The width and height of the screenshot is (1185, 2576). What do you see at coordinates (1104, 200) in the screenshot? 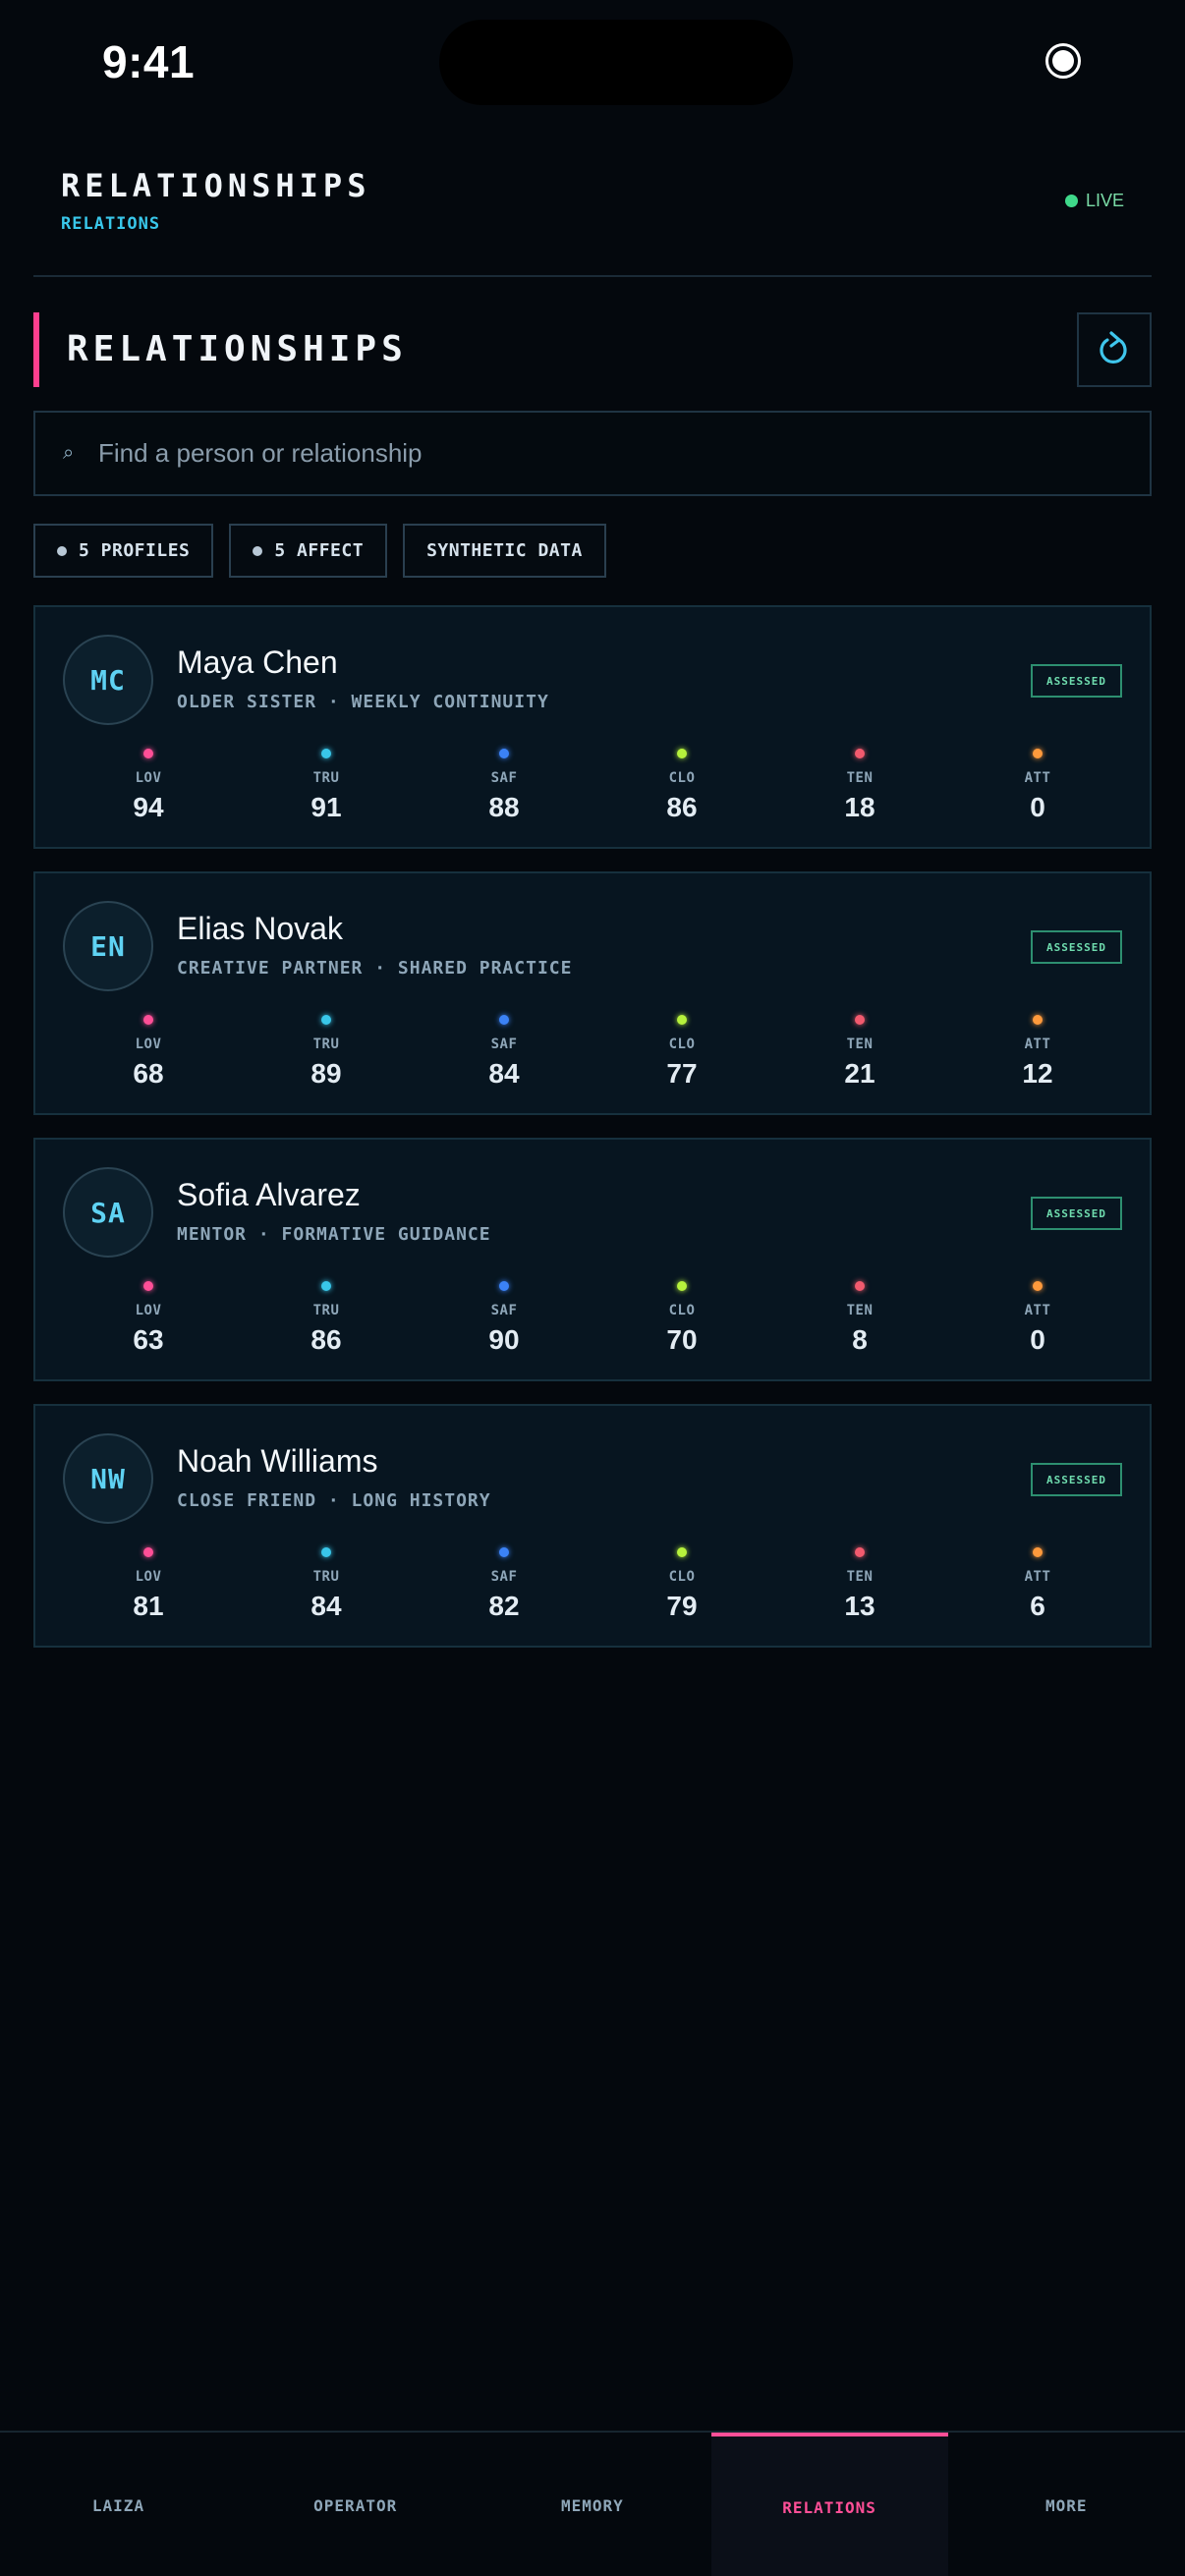
I see `live-label: LIVE` at bounding box center [1104, 200].